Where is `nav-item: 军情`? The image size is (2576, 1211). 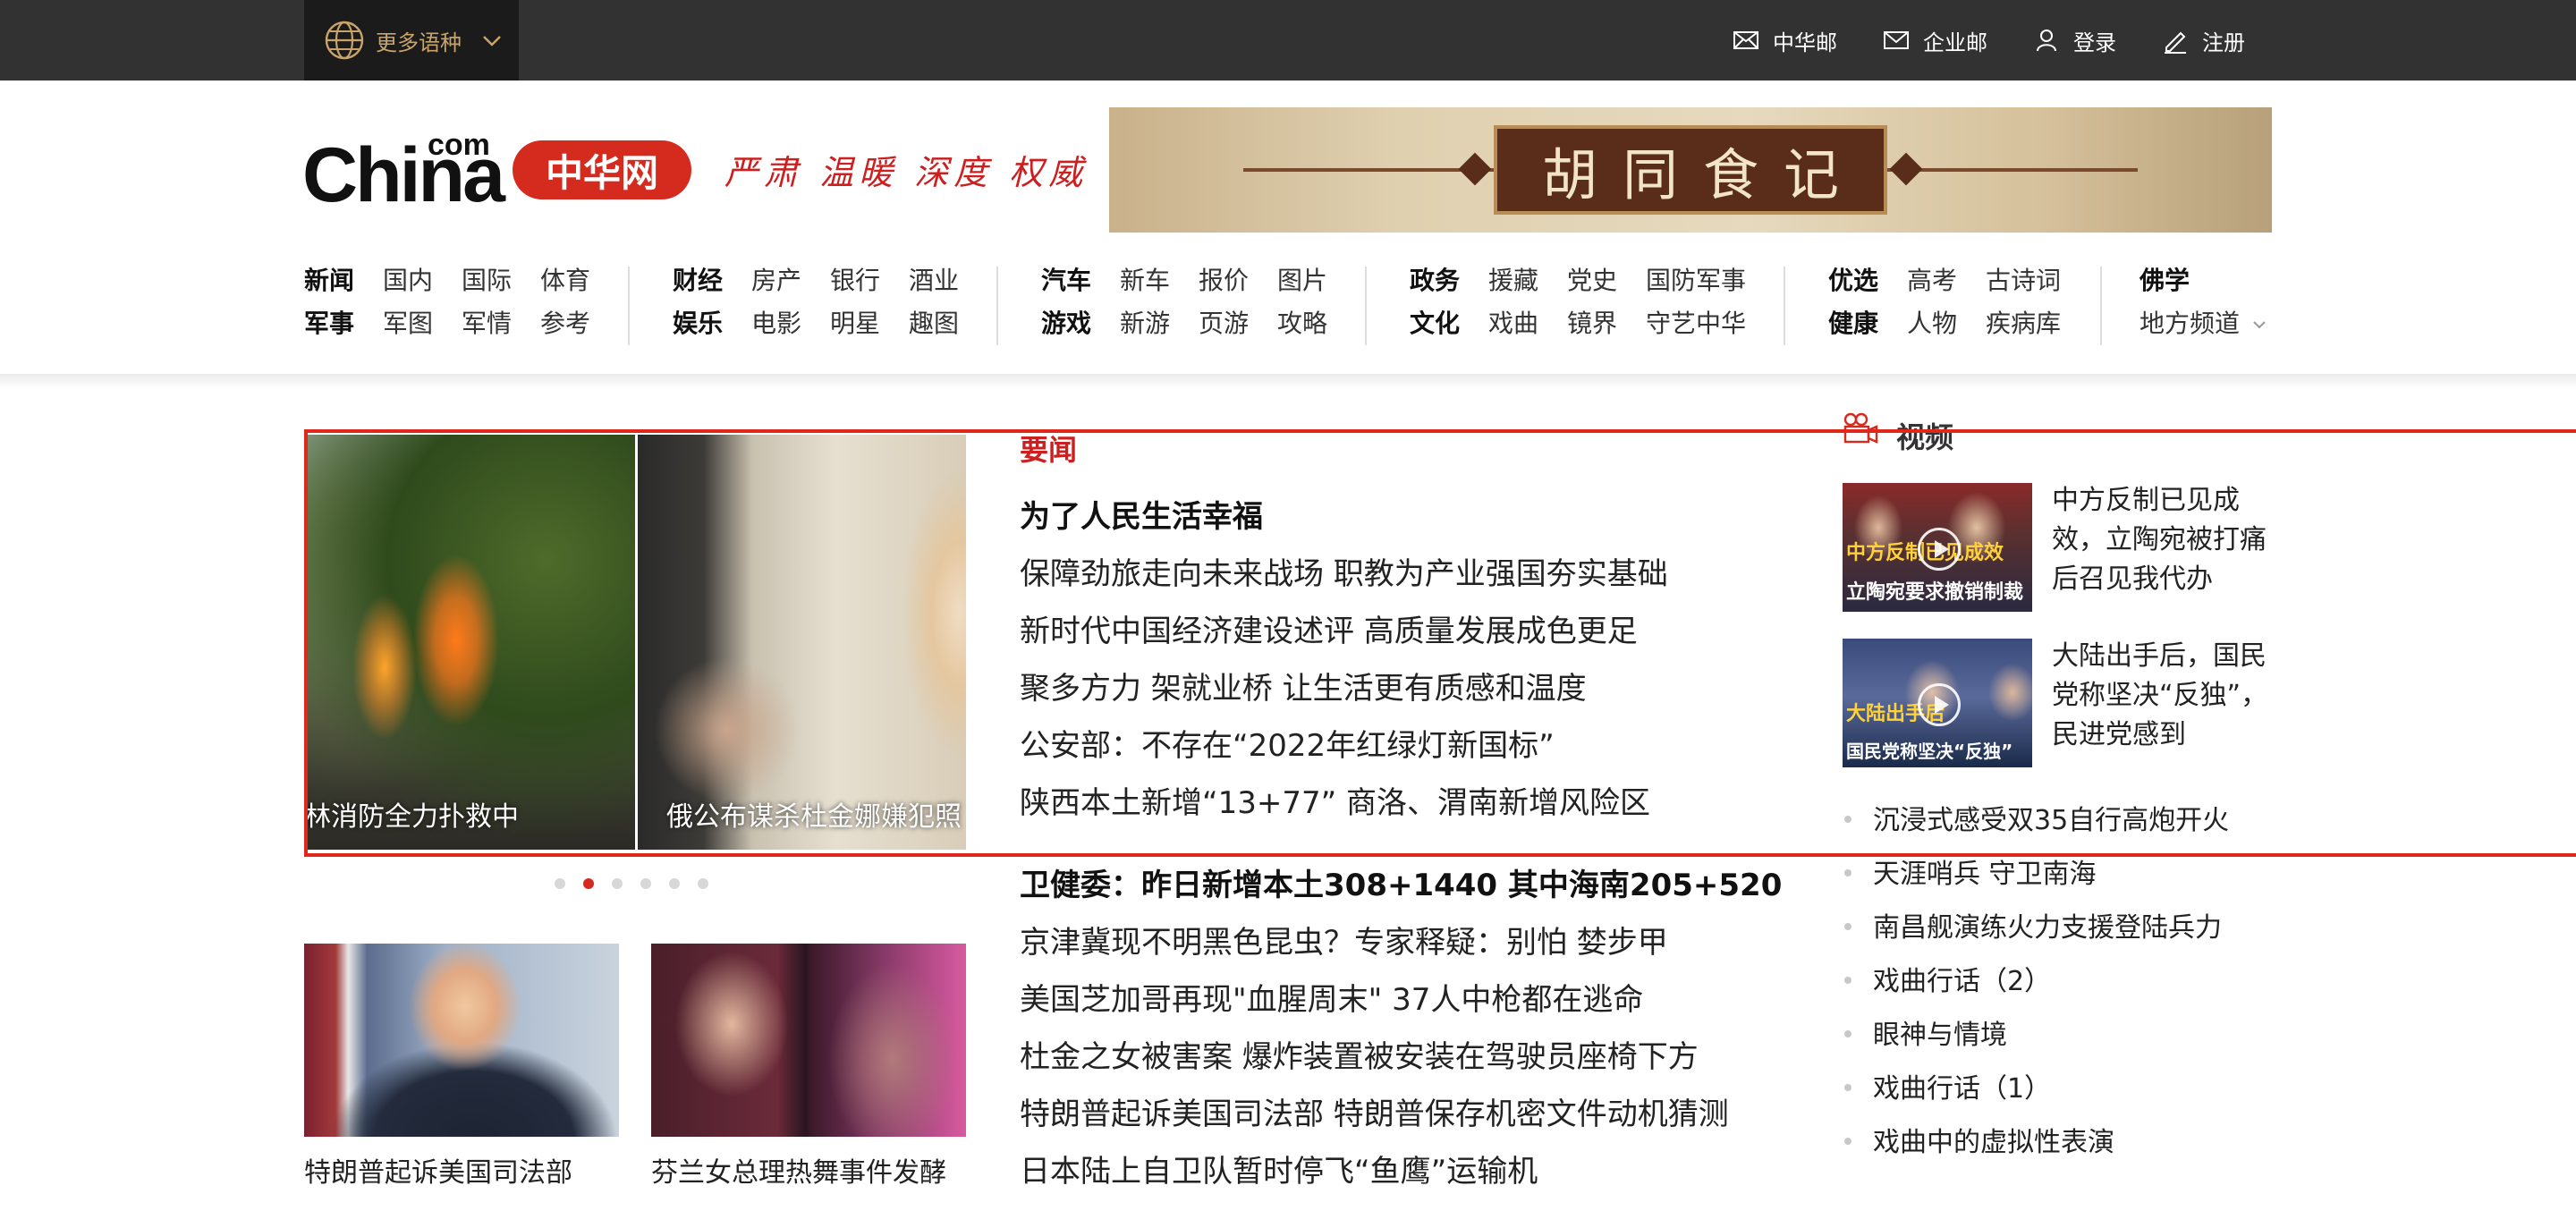 nav-item: 军情 is located at coordinates (487, 322).